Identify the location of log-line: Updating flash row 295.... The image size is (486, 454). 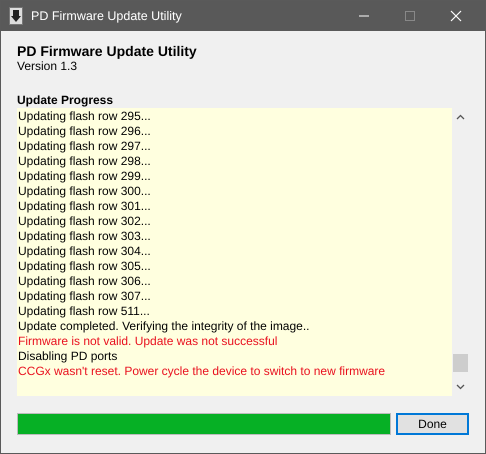
(84, 116).